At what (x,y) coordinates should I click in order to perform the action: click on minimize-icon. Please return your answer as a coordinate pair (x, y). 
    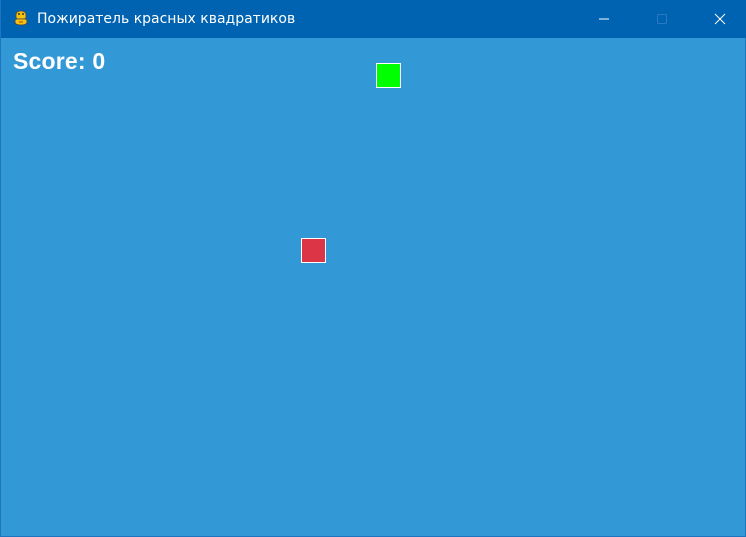
    Looking at the image, I should click on (604, 19).